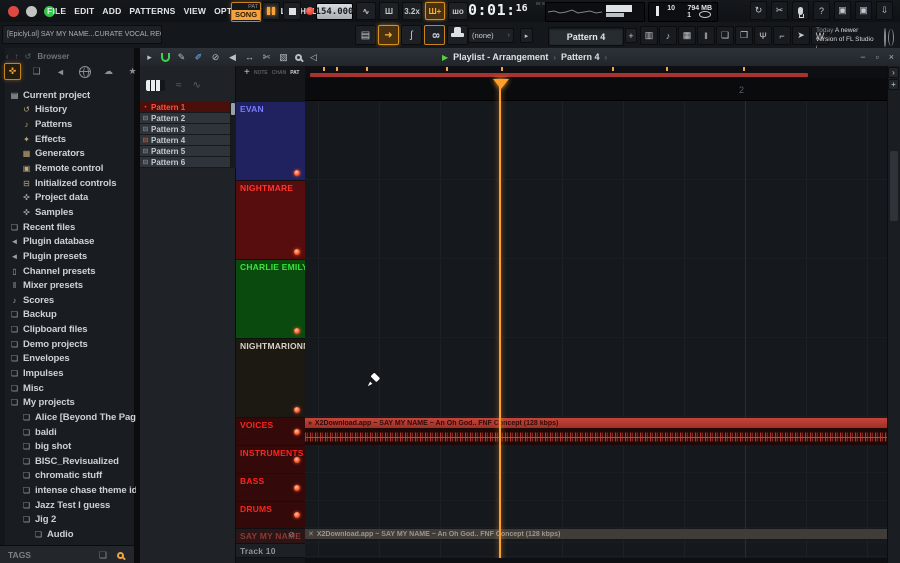  I want to click on browser-item: ▣ Remote control, so click(70, 168).